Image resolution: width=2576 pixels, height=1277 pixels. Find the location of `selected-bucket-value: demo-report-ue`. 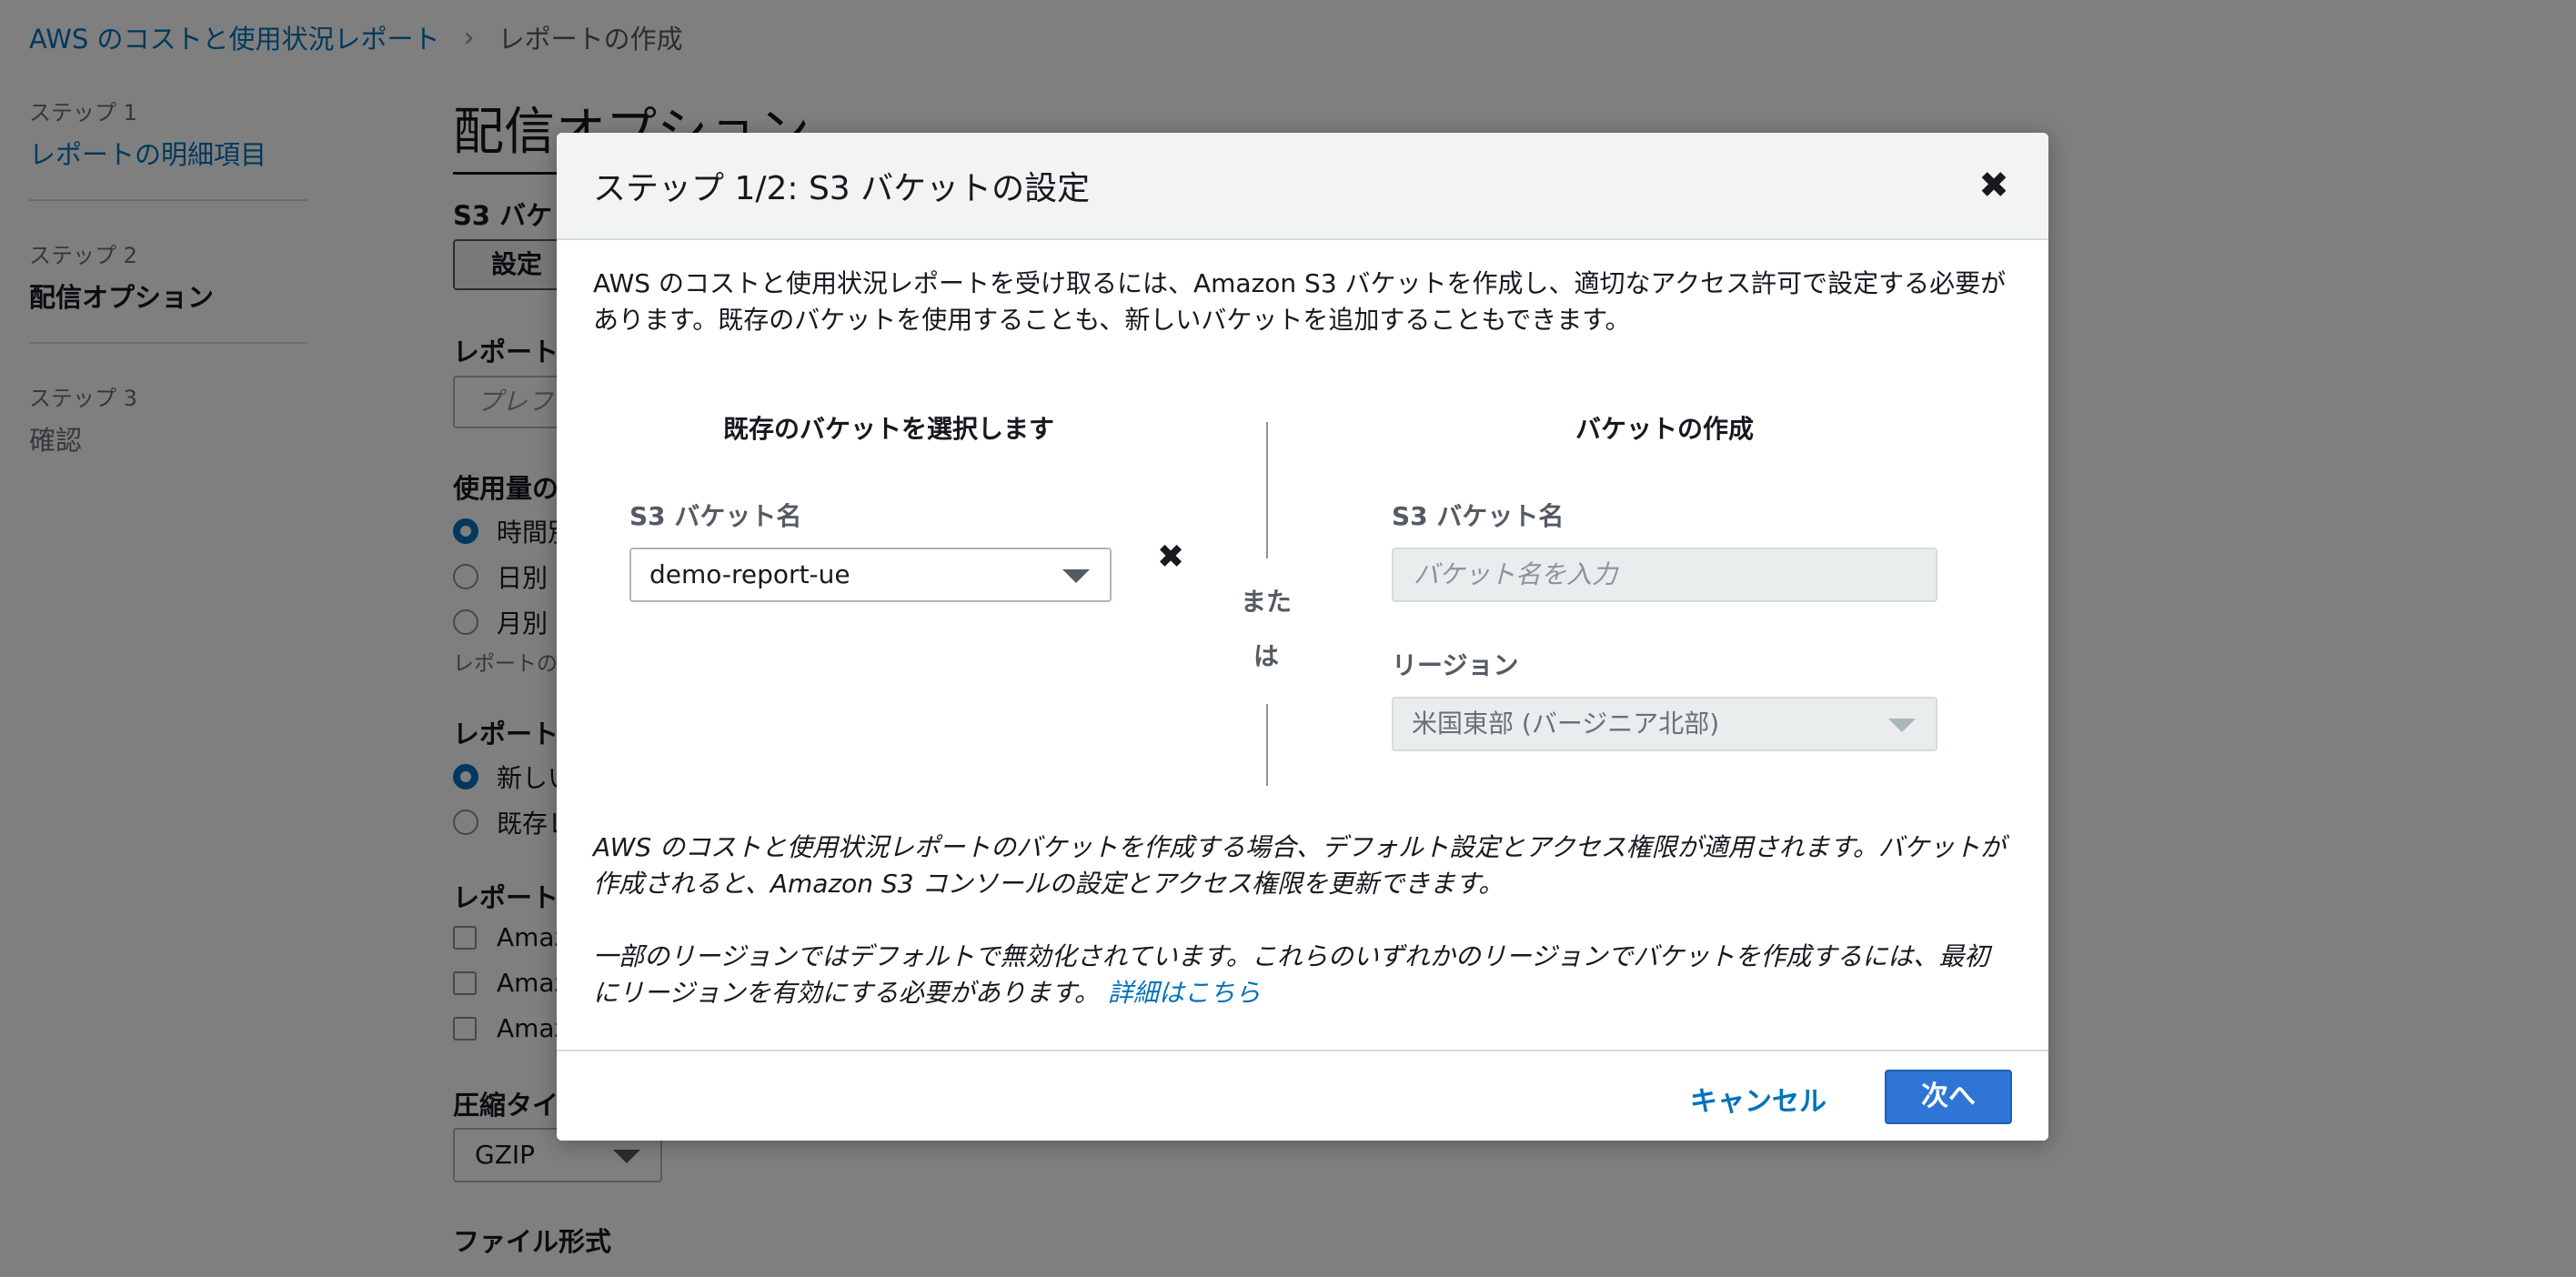

selected-bucket-value: demo-report-ue is located at coordinates (749, 574).